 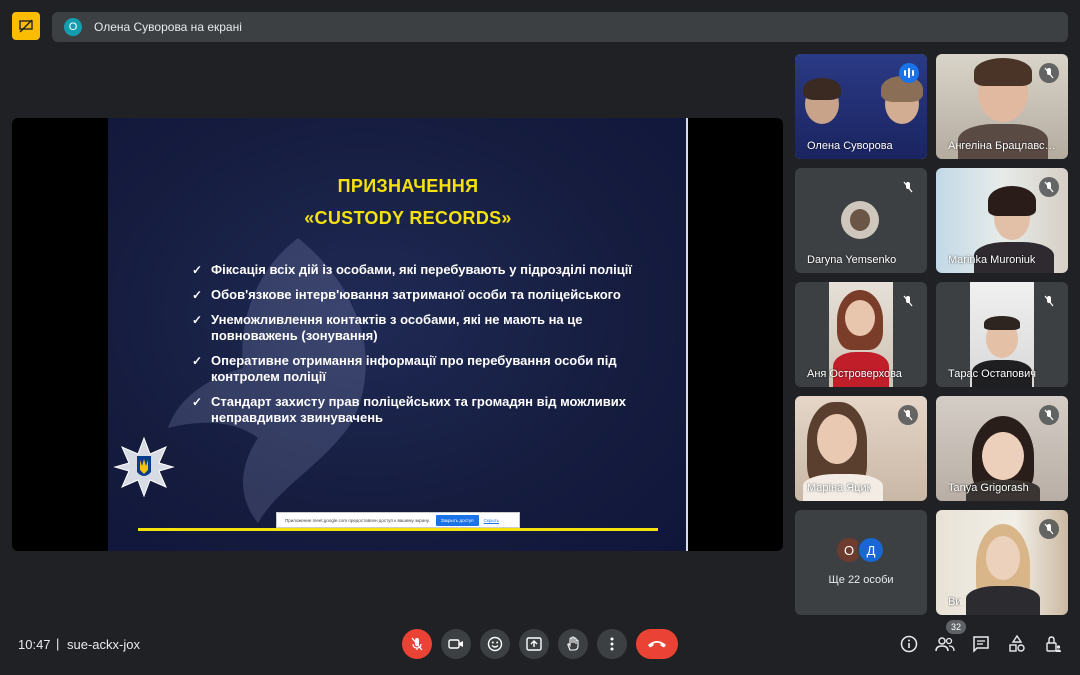 What do you see at coordinates (73, 27) in the screenshot?
I see `presenter-avatar: О` at bounding box center [73, 27].